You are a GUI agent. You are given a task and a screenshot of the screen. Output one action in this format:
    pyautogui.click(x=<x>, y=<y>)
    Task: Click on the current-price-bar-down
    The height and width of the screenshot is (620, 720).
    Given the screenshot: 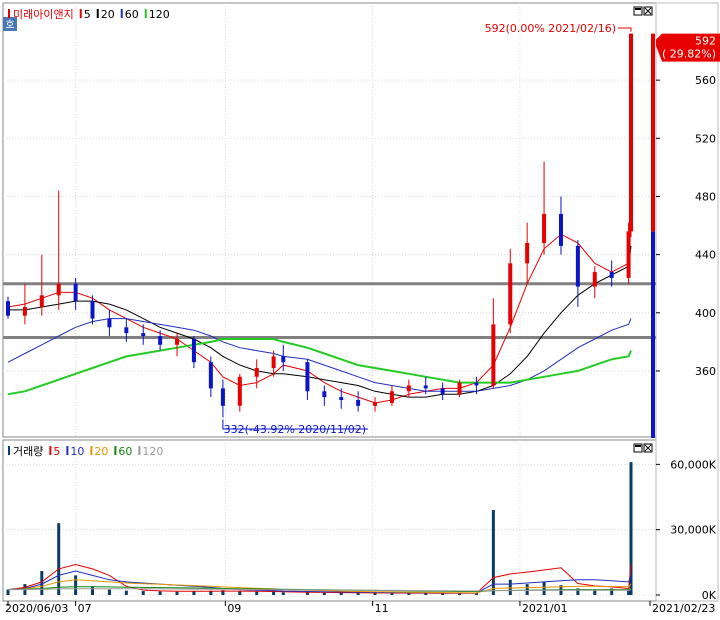 What is the action you would take?
    pyautogui.click(x=653, y=334)
    